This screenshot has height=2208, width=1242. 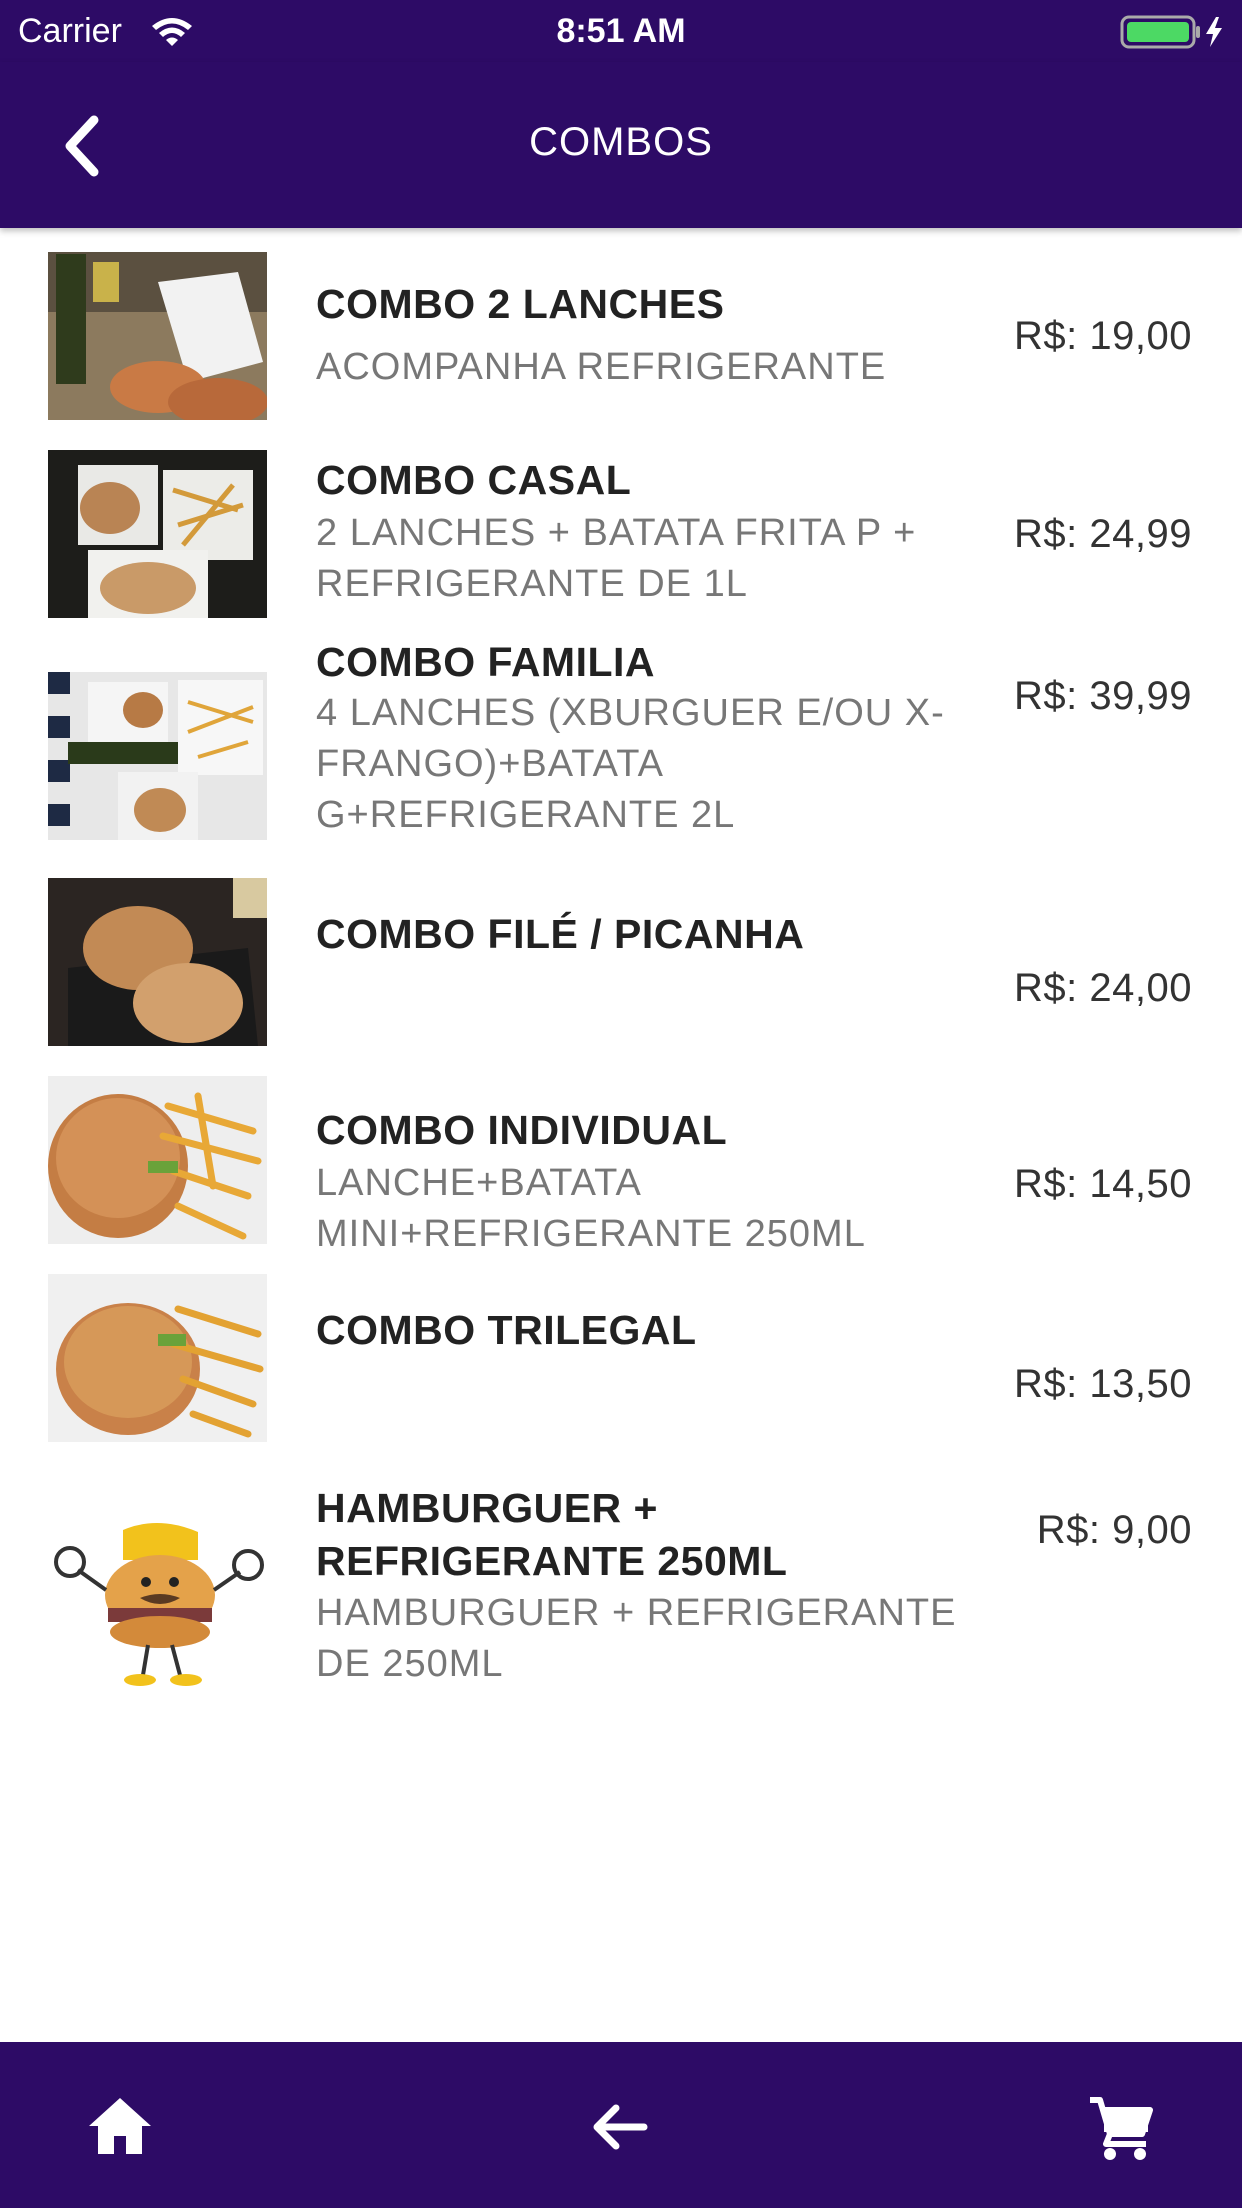 I want to click on combo-price: R$: 9,00, so click(x=1114, y=1530).